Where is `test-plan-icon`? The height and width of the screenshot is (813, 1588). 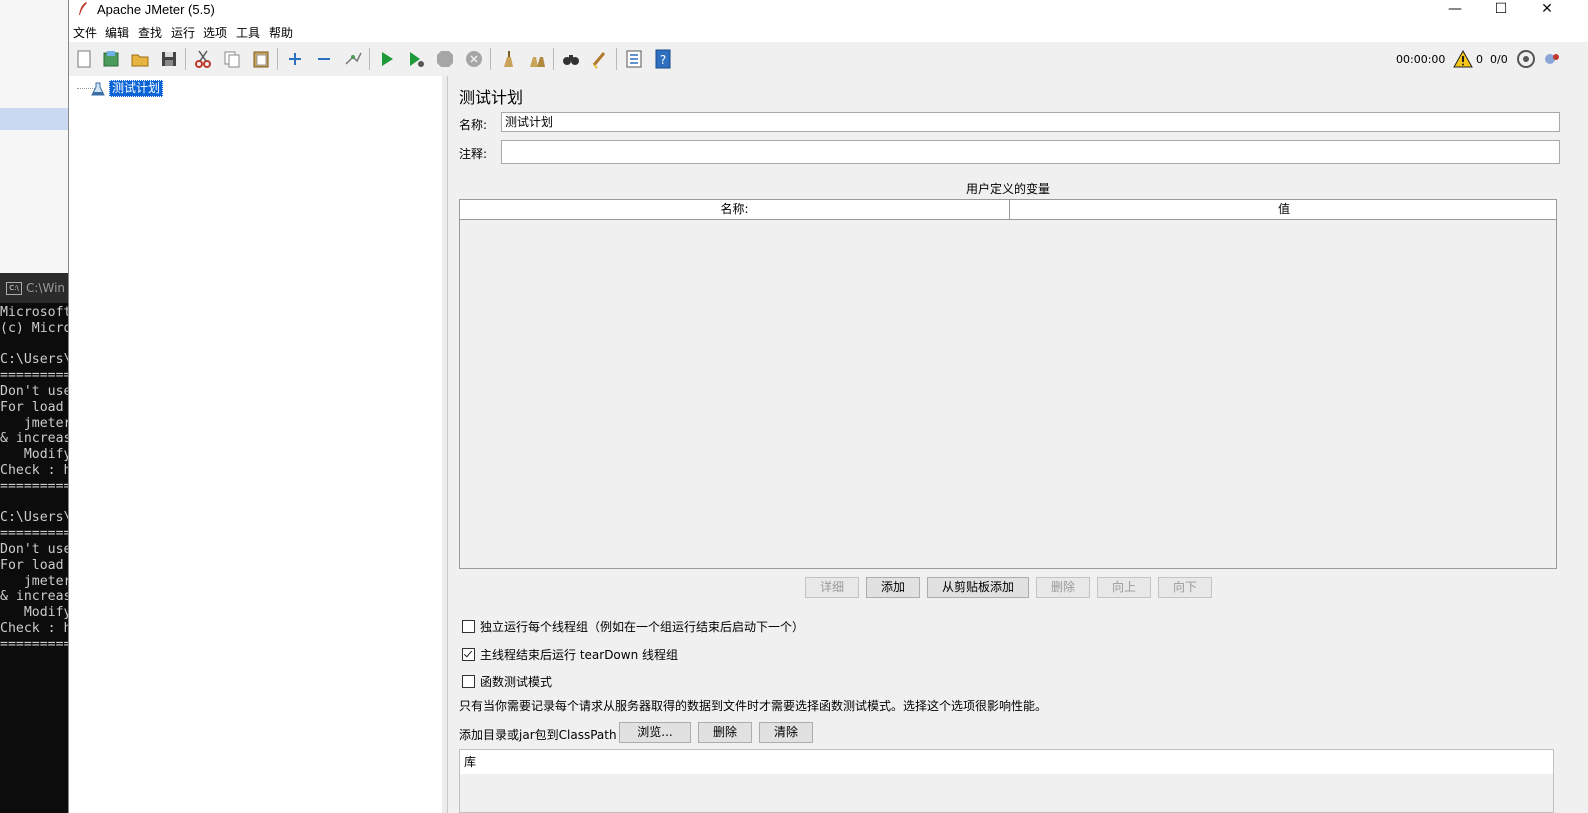 test-plan-icon is located at coordinates (98, 88).